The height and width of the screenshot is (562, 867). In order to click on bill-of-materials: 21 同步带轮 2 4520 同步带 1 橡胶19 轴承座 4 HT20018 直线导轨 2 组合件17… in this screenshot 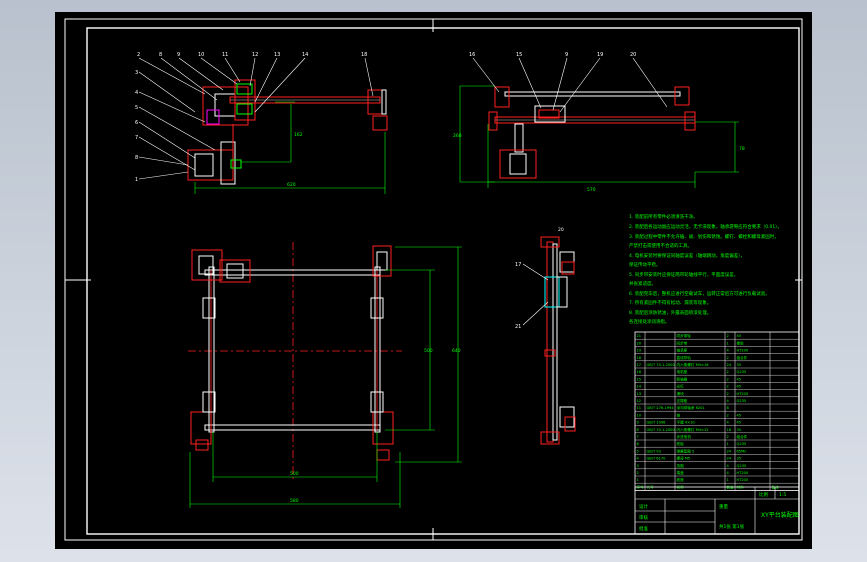, I will do `click(717, 411)`.